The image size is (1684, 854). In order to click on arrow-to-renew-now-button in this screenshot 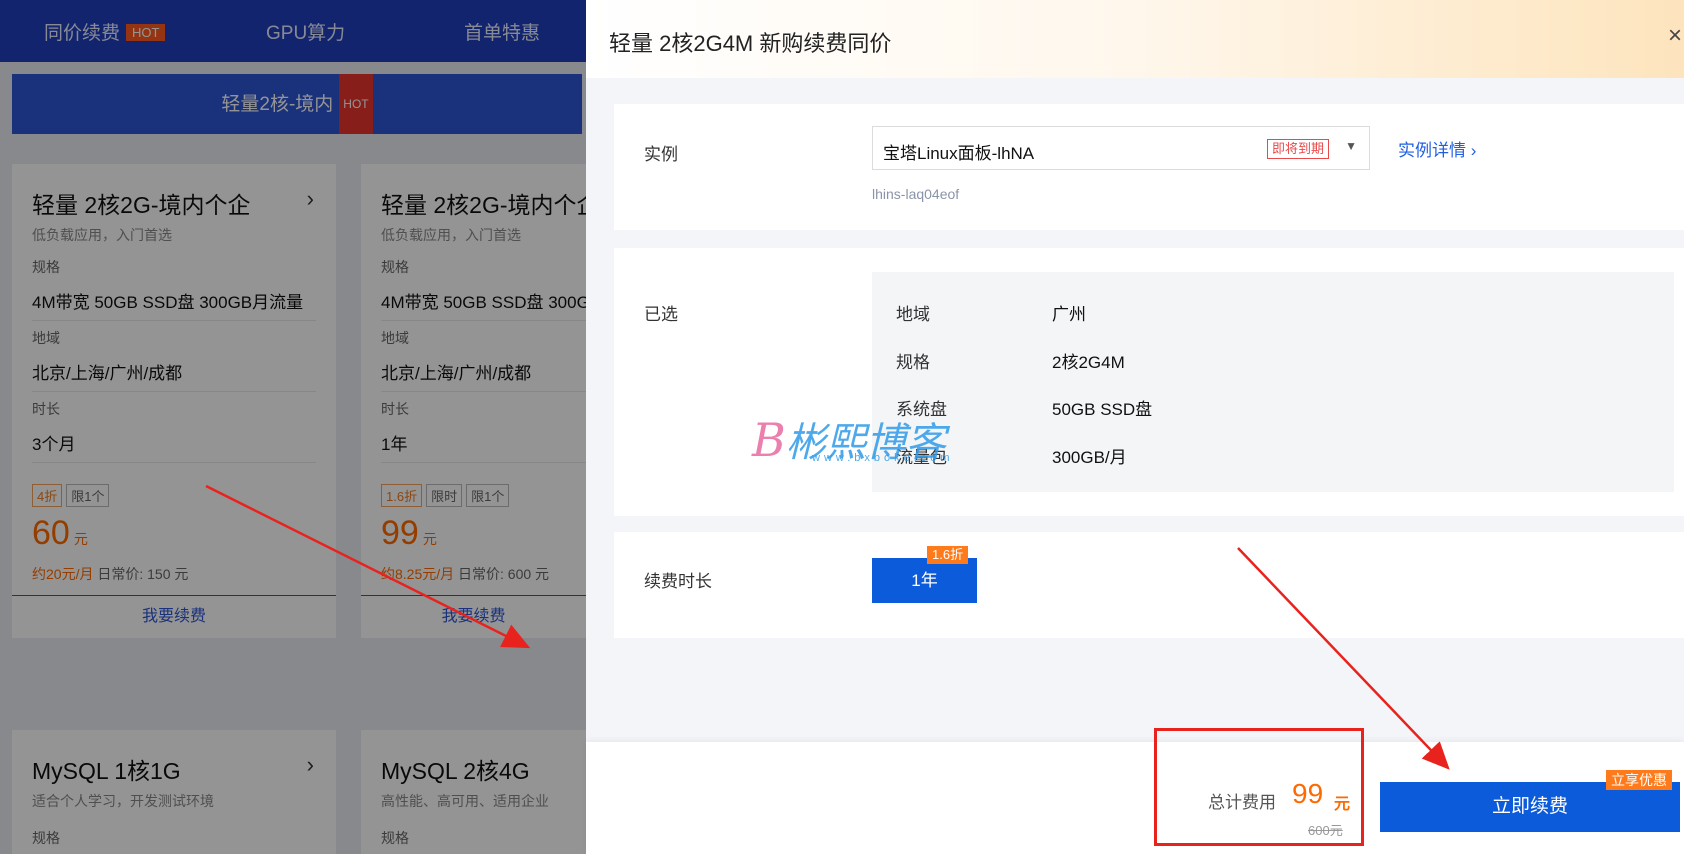, I will do `click(1343, 658)`.